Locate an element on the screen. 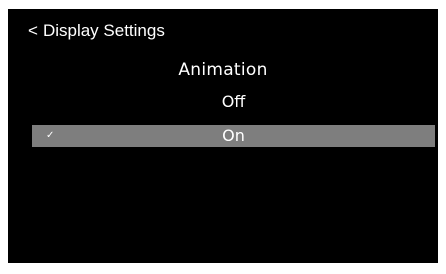 The image size is (446, 274). back-navigation: < Display Settings is located at coordinates (96, 31).